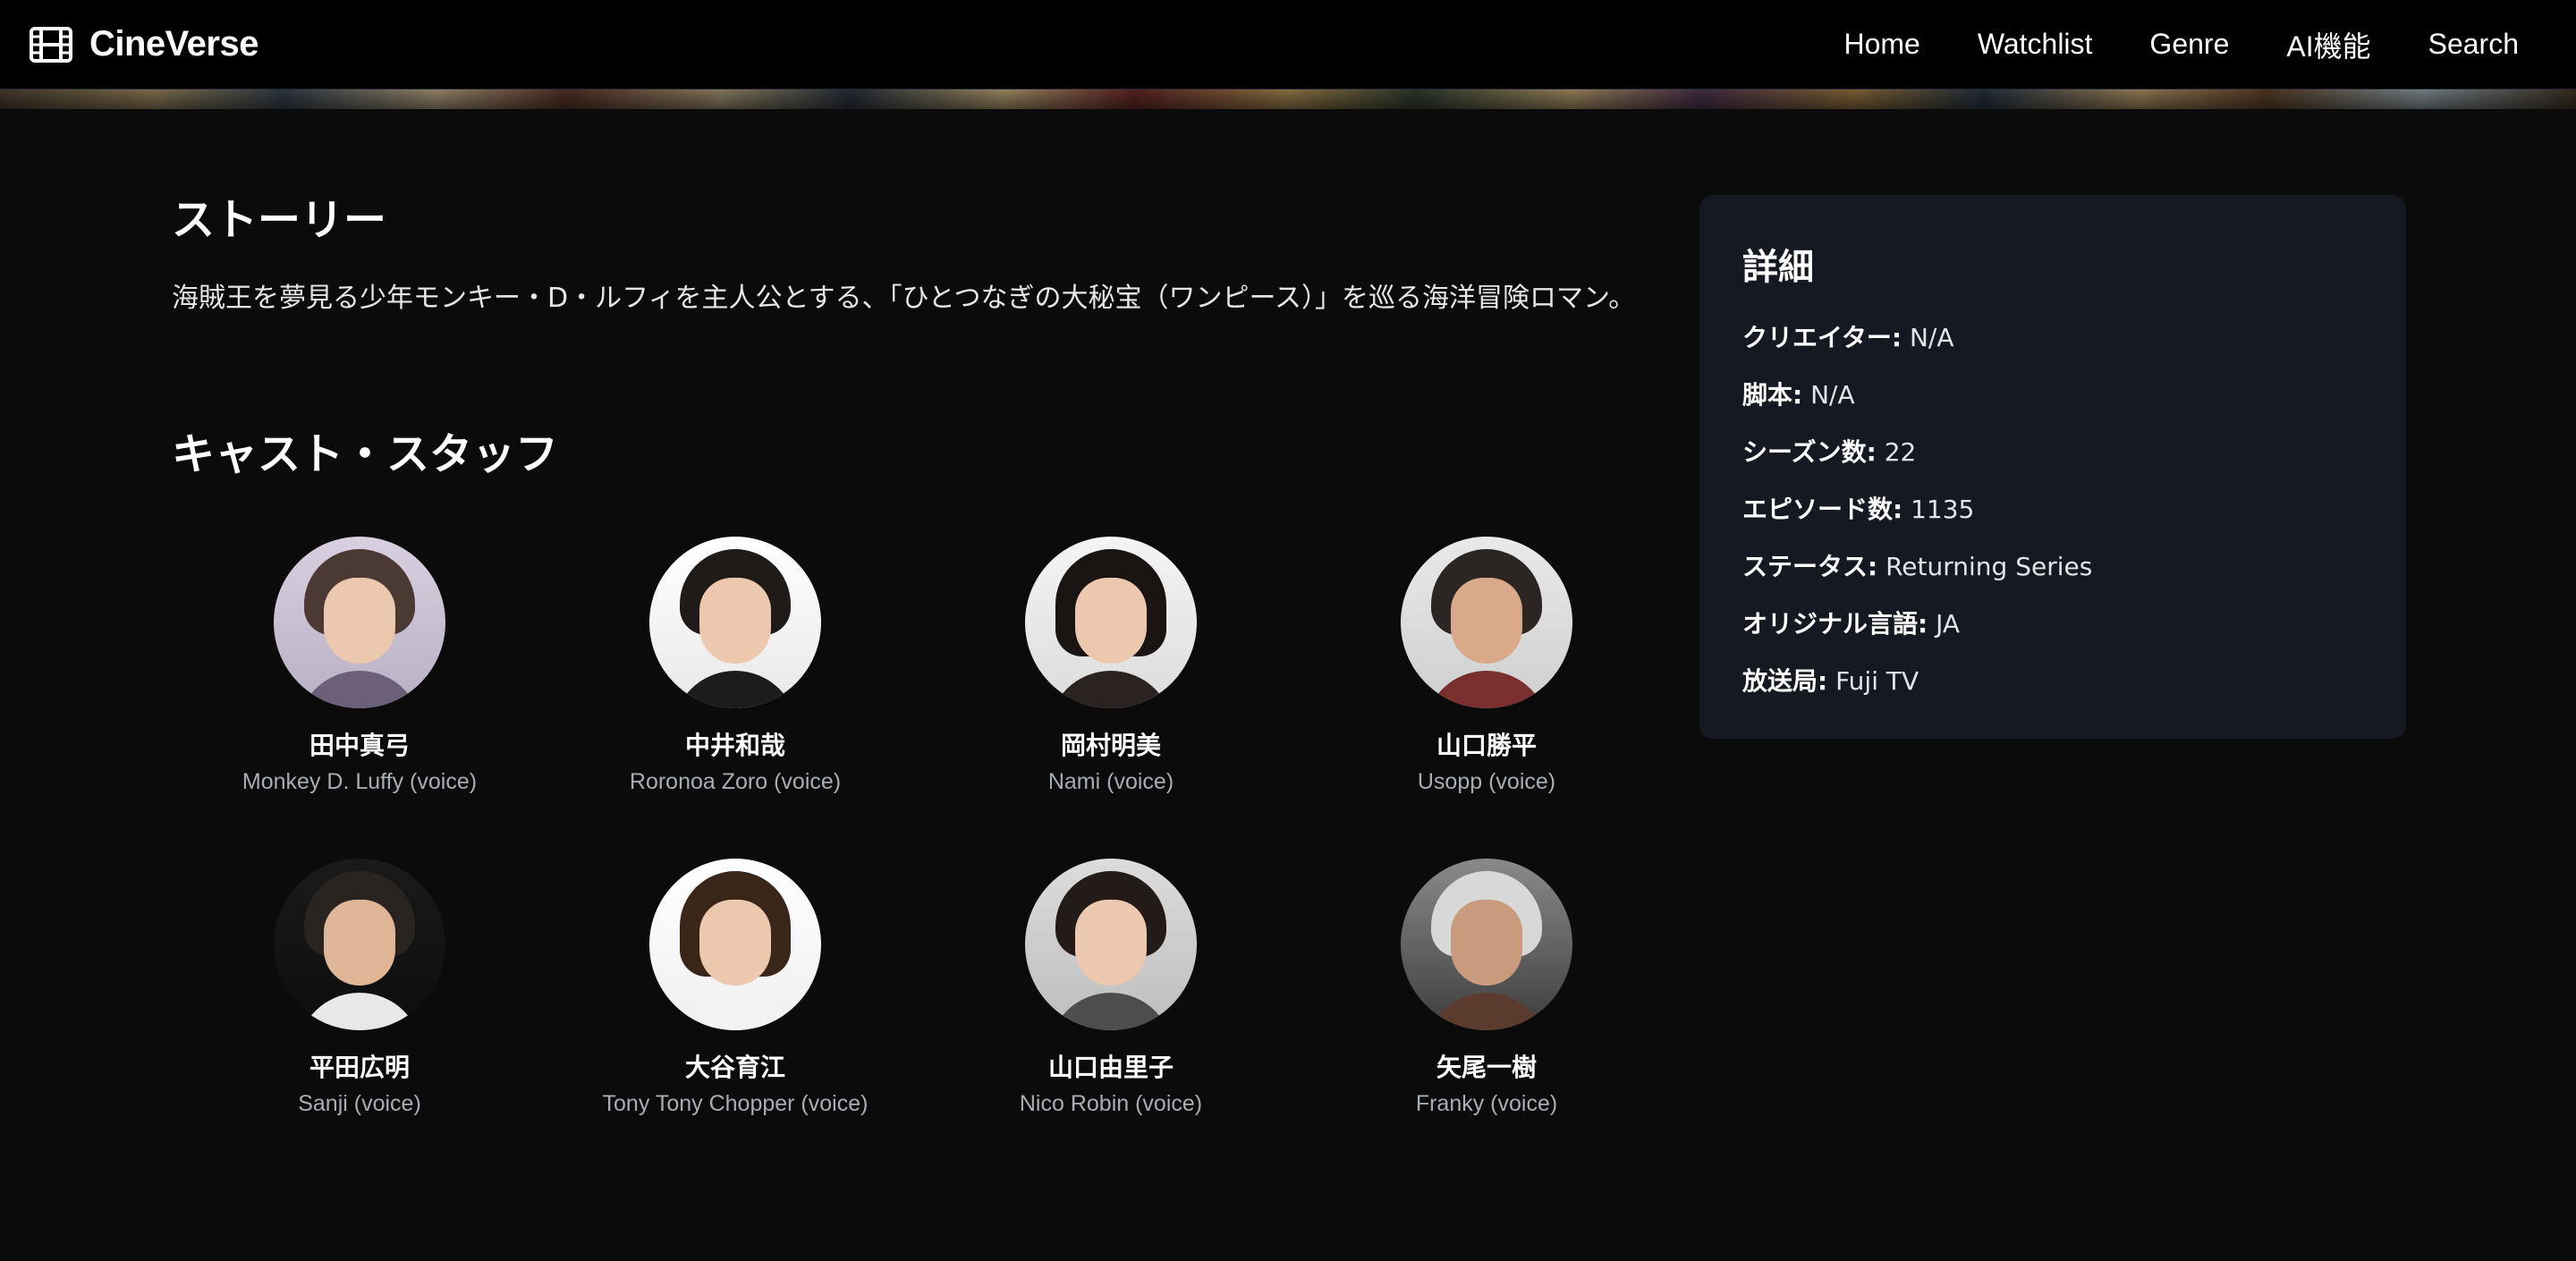 Image resolution: width=2576 pixels, height=1261 pixels. Describe the element at coordinates (1822, 510) in the screenshot. I see `detail-label: エピソード数:` at that location.